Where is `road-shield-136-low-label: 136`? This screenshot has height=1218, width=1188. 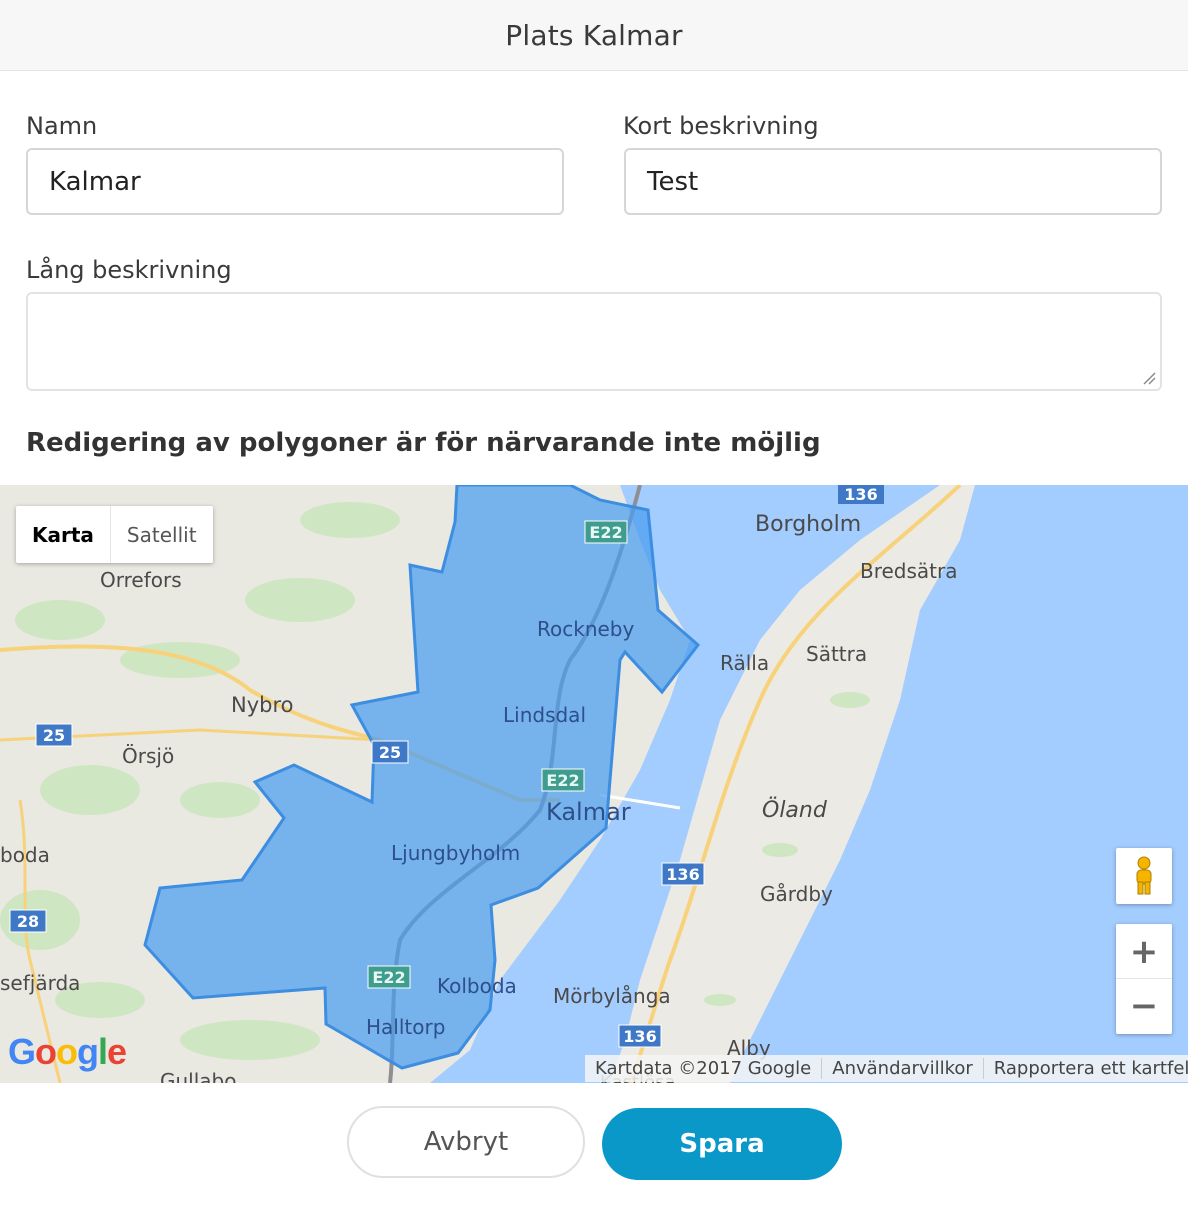
road-shield-136-low-label: 136 is located at coordinates (639, 1036).